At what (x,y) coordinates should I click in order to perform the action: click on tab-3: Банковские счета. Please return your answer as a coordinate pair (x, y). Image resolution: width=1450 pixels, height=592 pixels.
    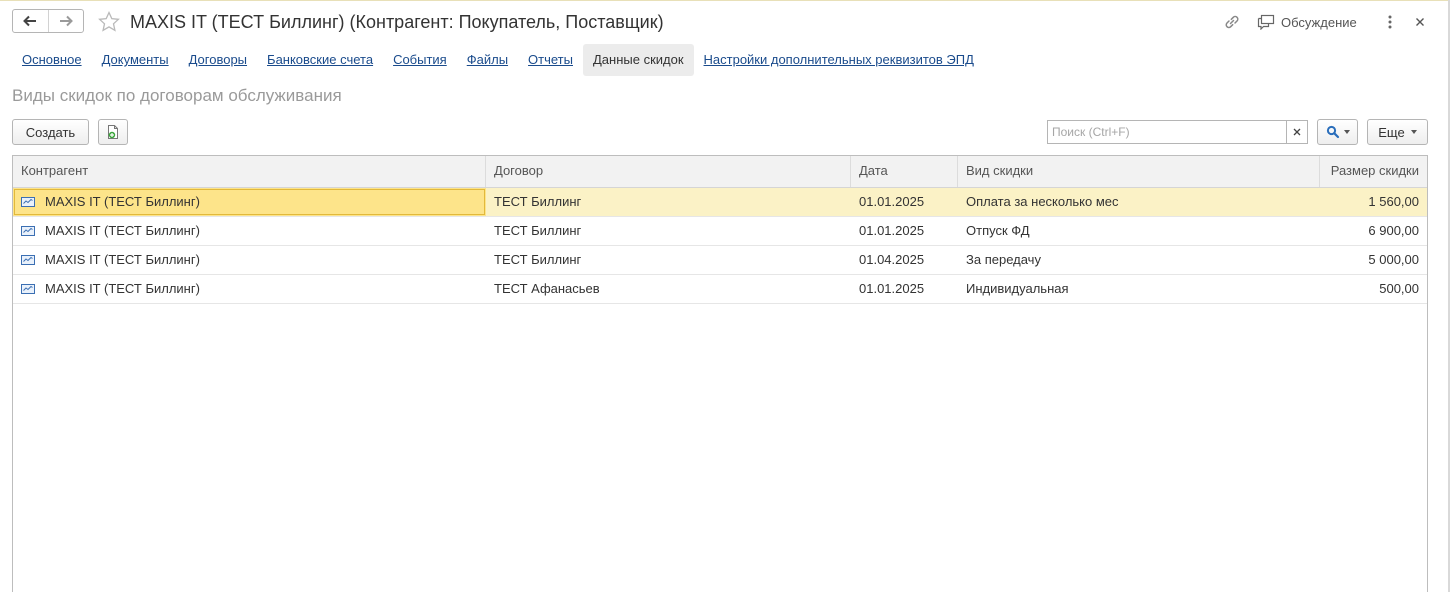
    Looking at the image, I should click on (320, 60).